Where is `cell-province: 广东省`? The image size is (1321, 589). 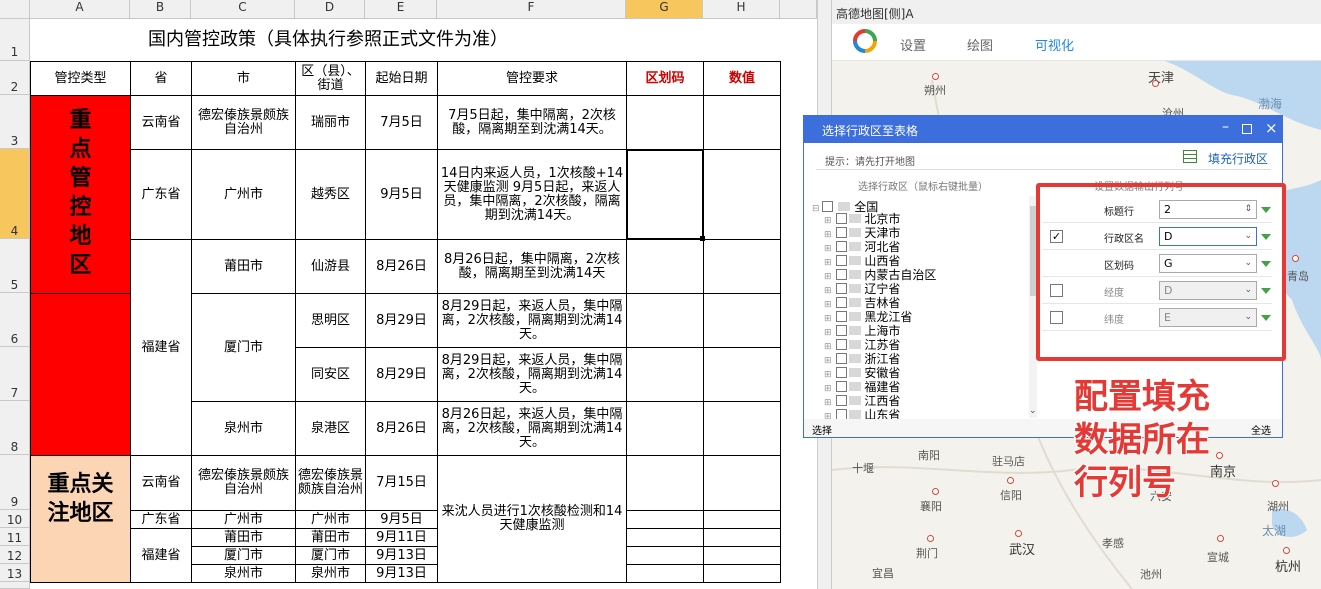
cell-province: 广东省 is located at coordinates (161, 519).